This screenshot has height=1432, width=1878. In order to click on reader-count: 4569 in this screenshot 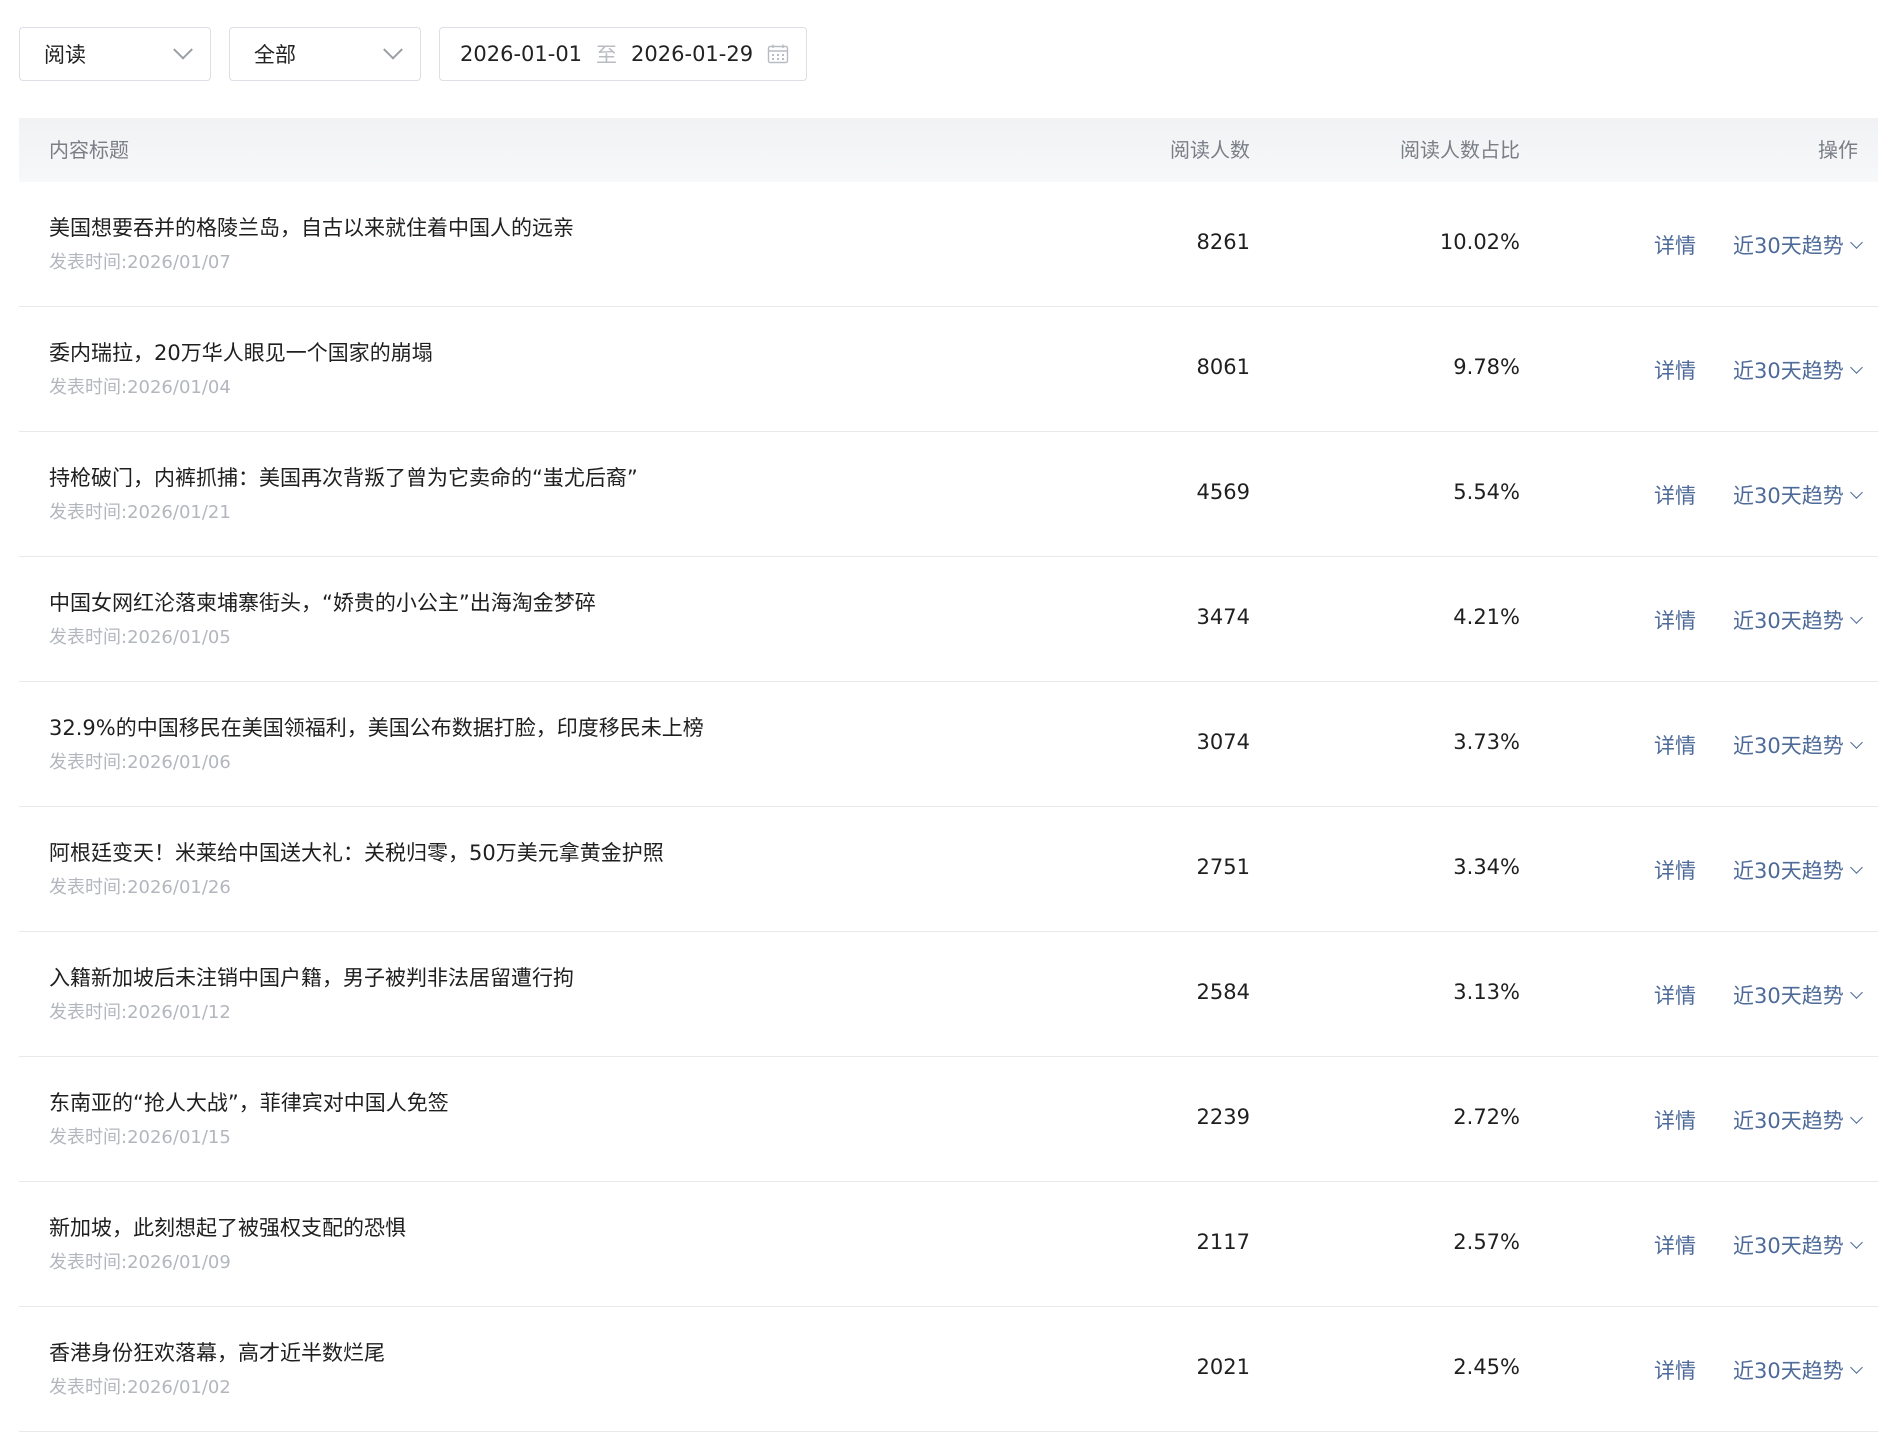, I will do `click(1223, 492)`.